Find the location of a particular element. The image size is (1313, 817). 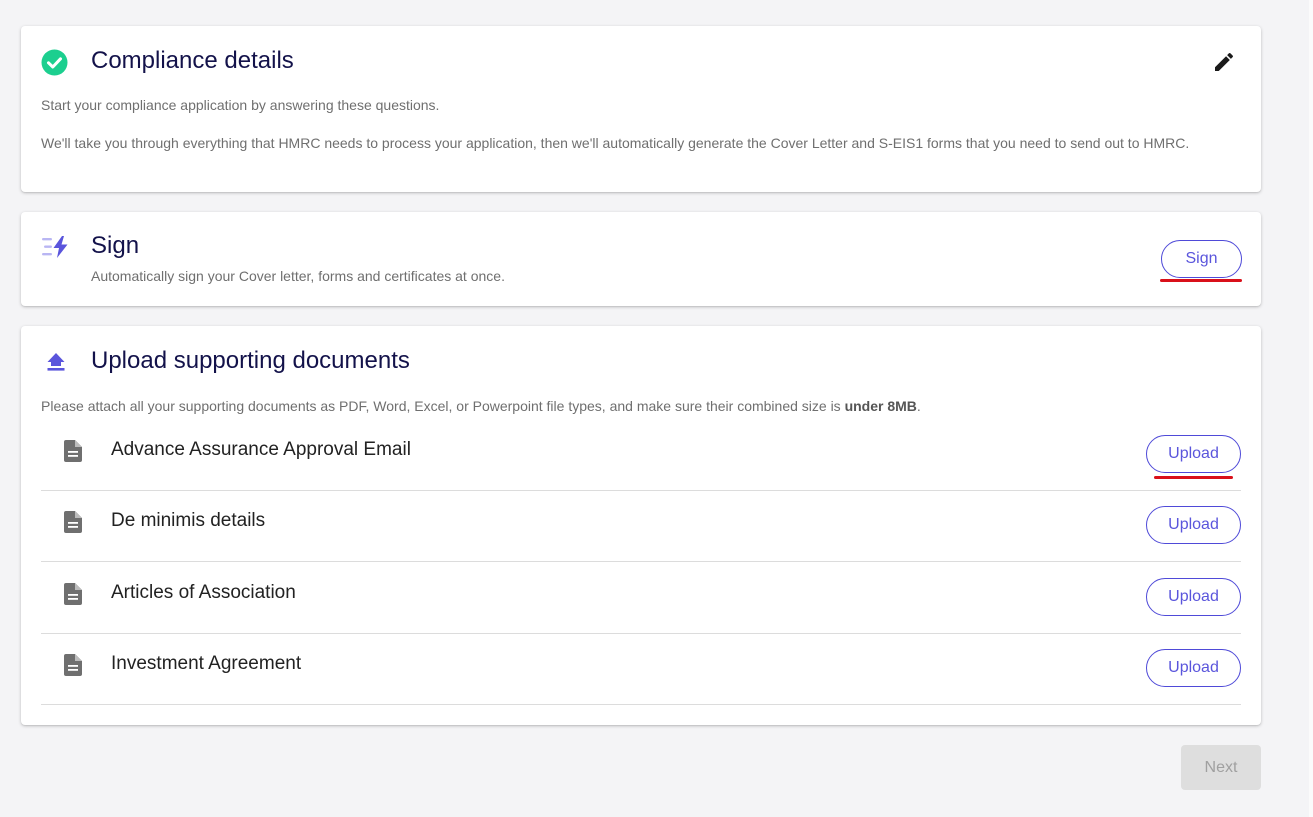

sign-title: Sign is located at coordinates (115, 245).